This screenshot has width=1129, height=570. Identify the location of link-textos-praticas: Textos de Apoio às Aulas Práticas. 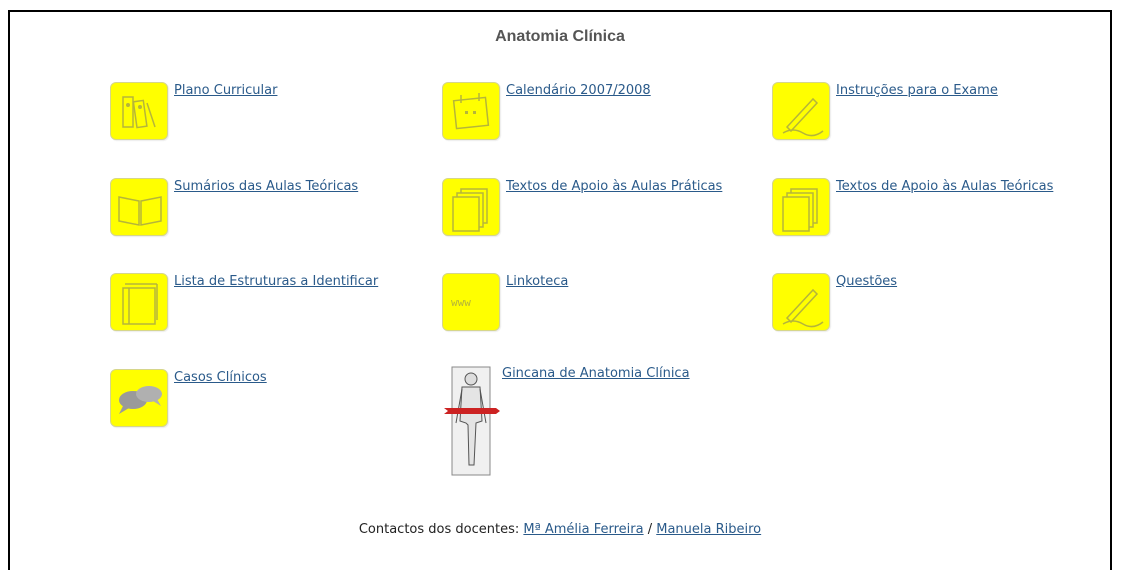
(616, 186).